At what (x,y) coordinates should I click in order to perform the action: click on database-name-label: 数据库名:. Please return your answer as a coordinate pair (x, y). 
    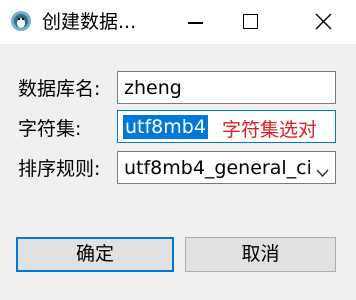
    Looking at the image, I should click on (59, 89).